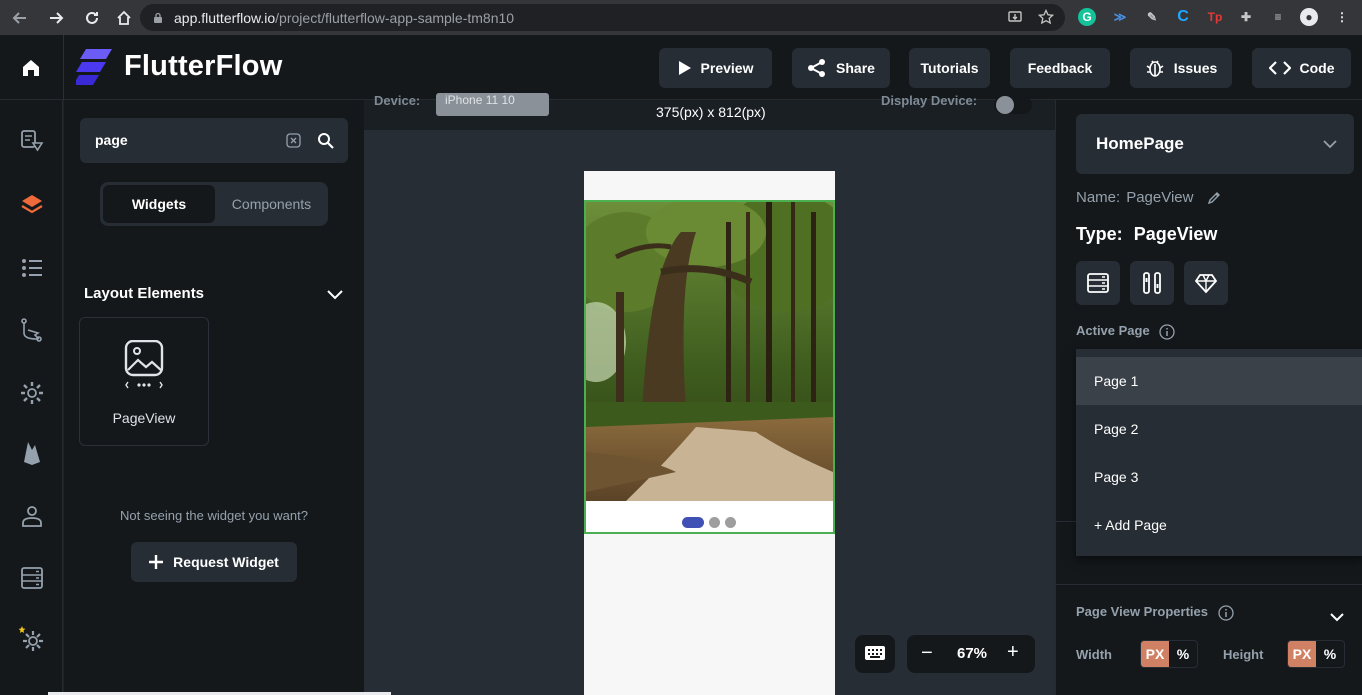 Image resolution: width=1362 pixels, height=695 pixels. I want to click on dropdown-option-page-3: Page 3, so click(1219, 477).